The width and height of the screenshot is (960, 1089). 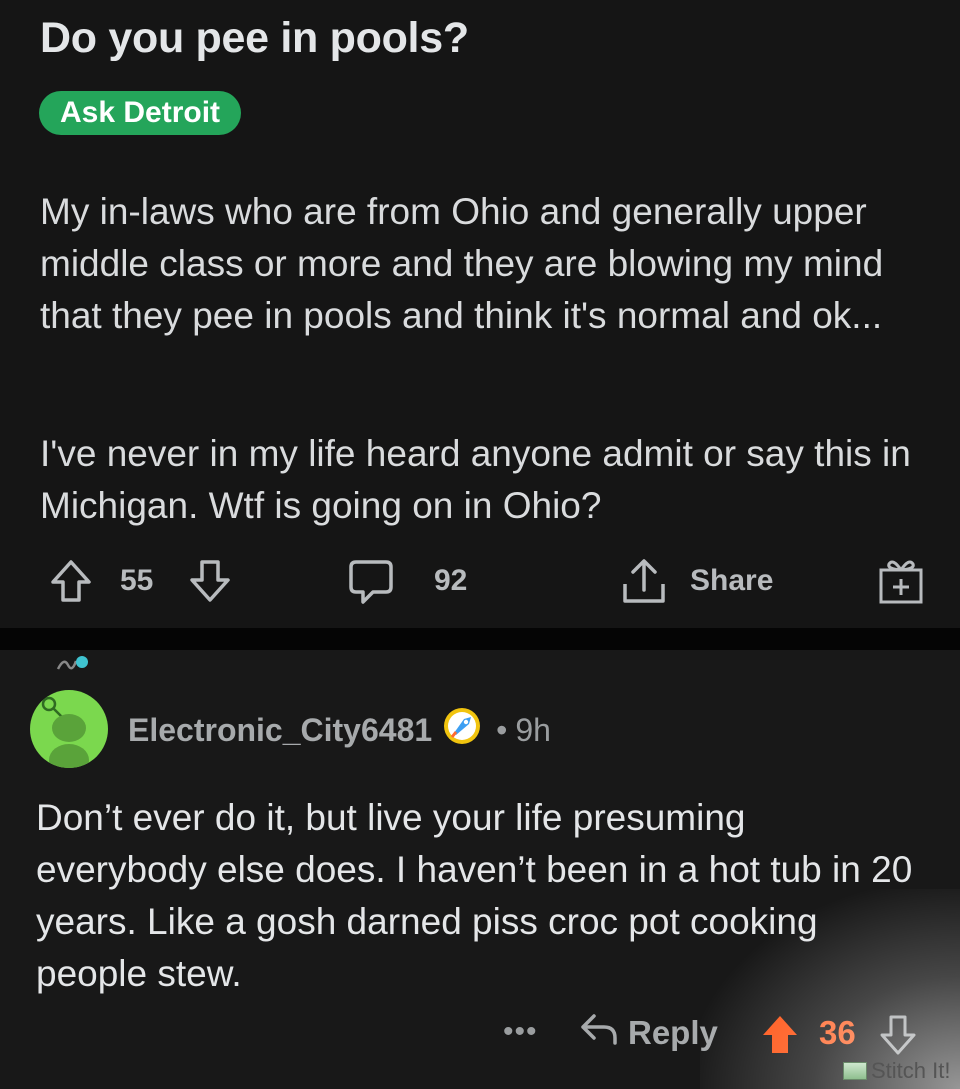 I want to click on reply-label: Reply, so click(x=673, y=1032).